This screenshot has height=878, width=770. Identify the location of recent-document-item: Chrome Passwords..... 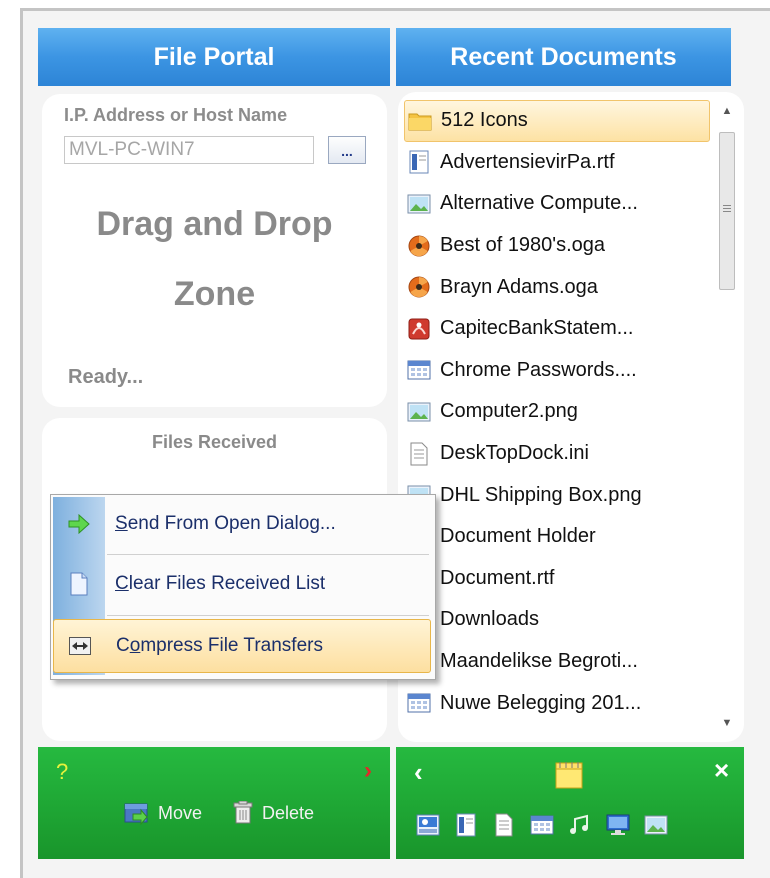
(557, 371).